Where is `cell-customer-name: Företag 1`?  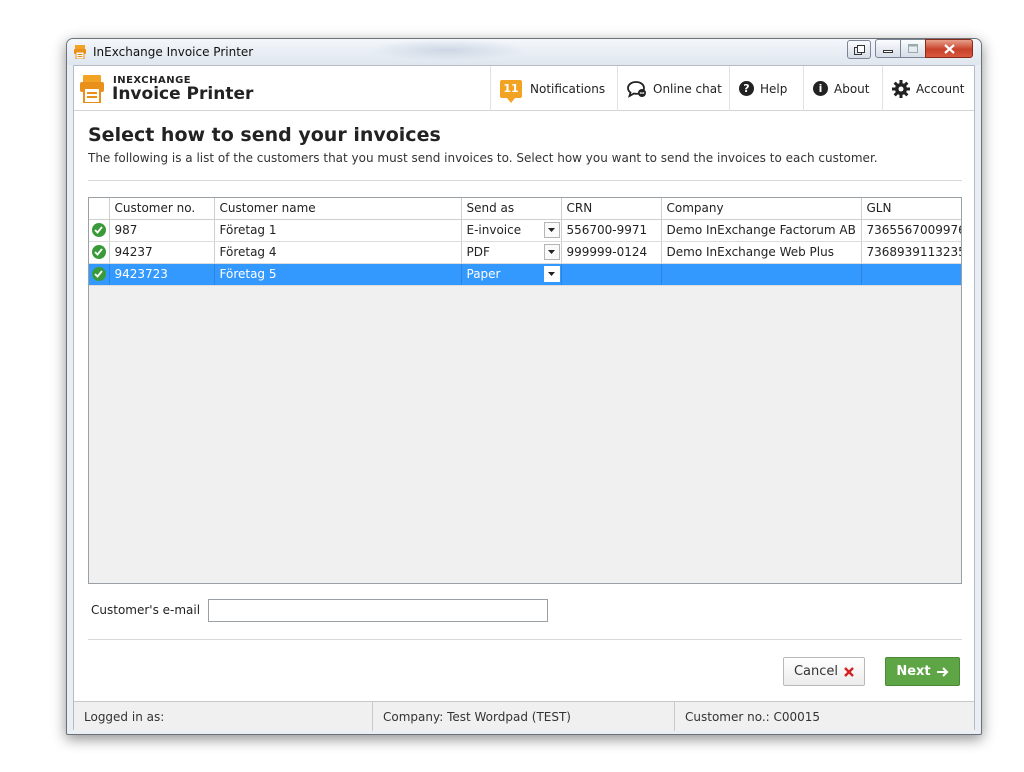 cell-customer-name: Företag 1 is located at coordinates (338, 230).